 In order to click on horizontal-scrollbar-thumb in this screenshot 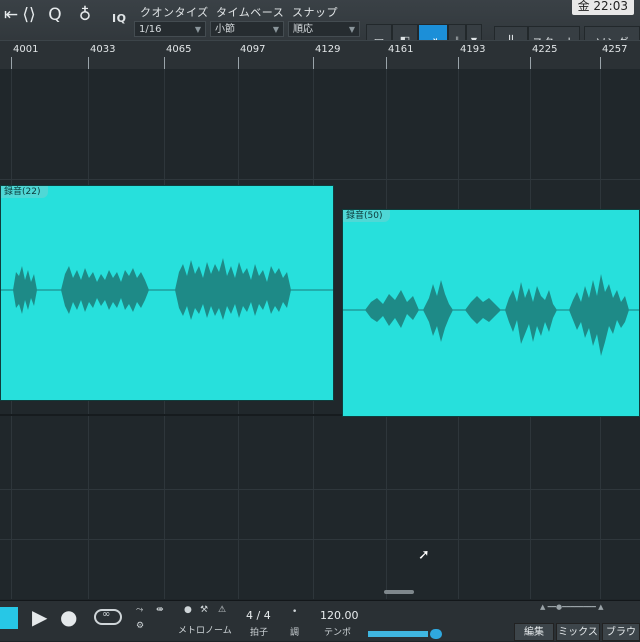, I will do `click(399, 592)`.